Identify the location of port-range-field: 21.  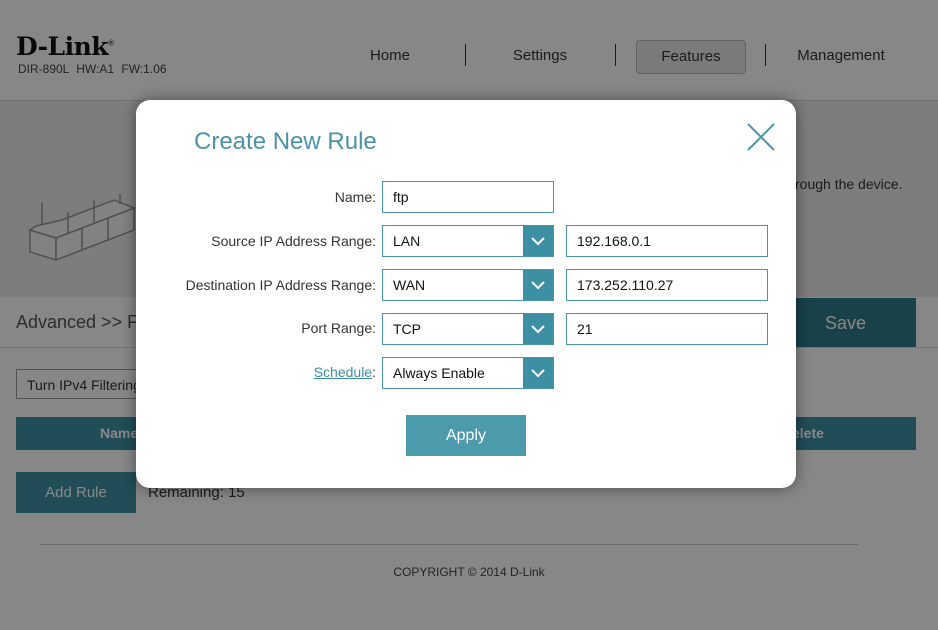
(667, 329).